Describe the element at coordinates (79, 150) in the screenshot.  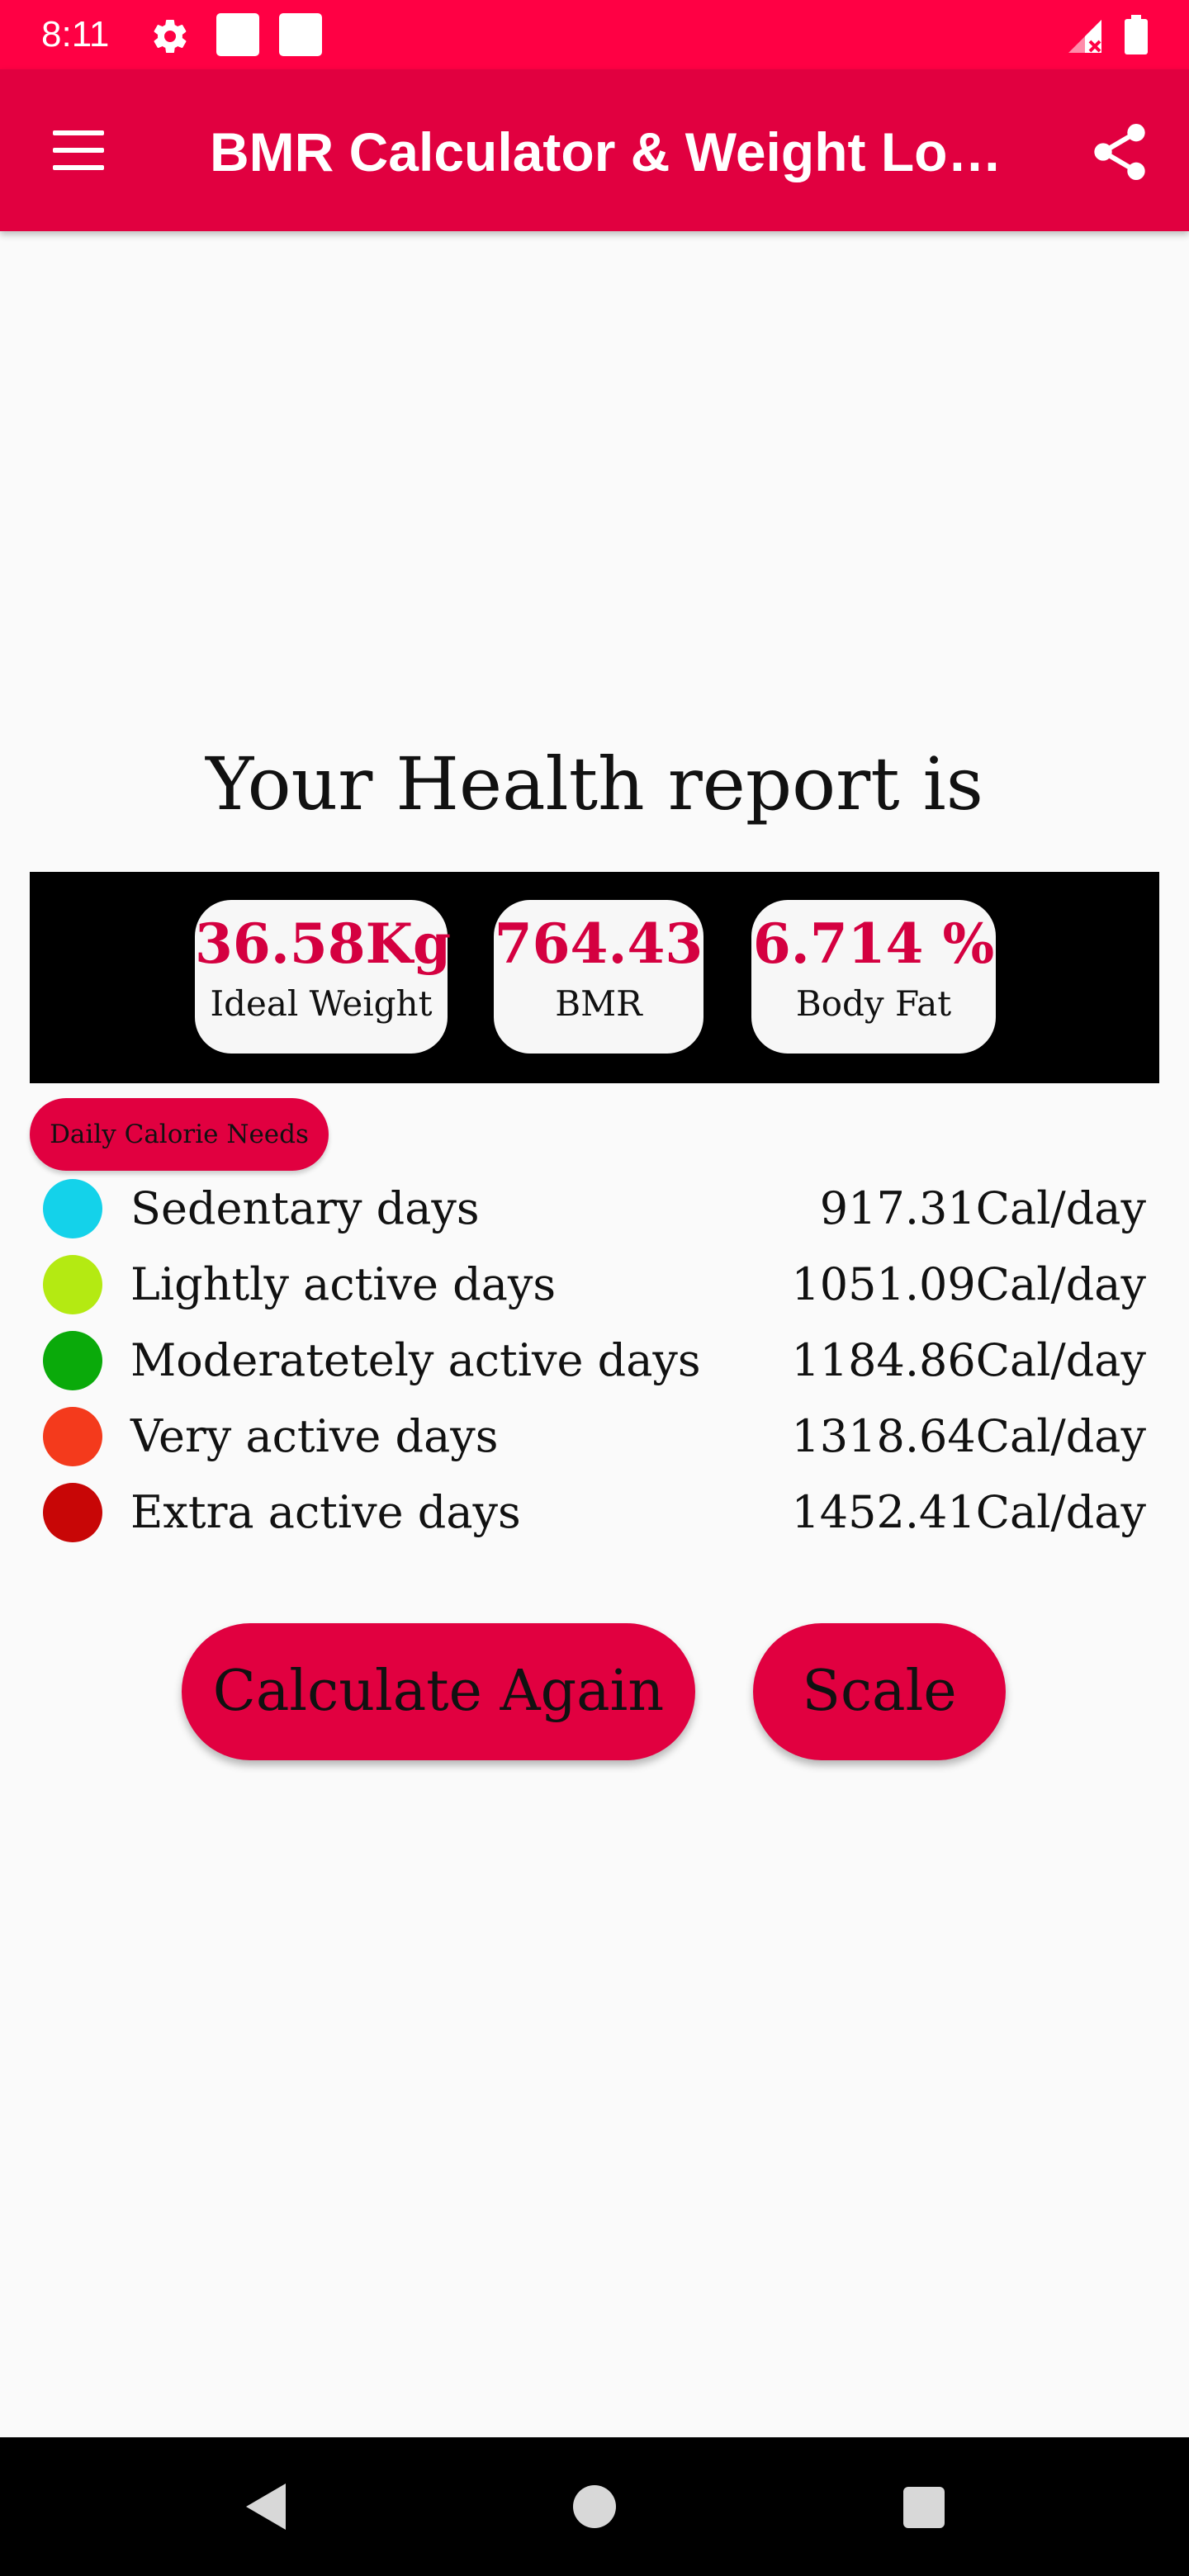
I see `hamburger-menu-icon` at that location.